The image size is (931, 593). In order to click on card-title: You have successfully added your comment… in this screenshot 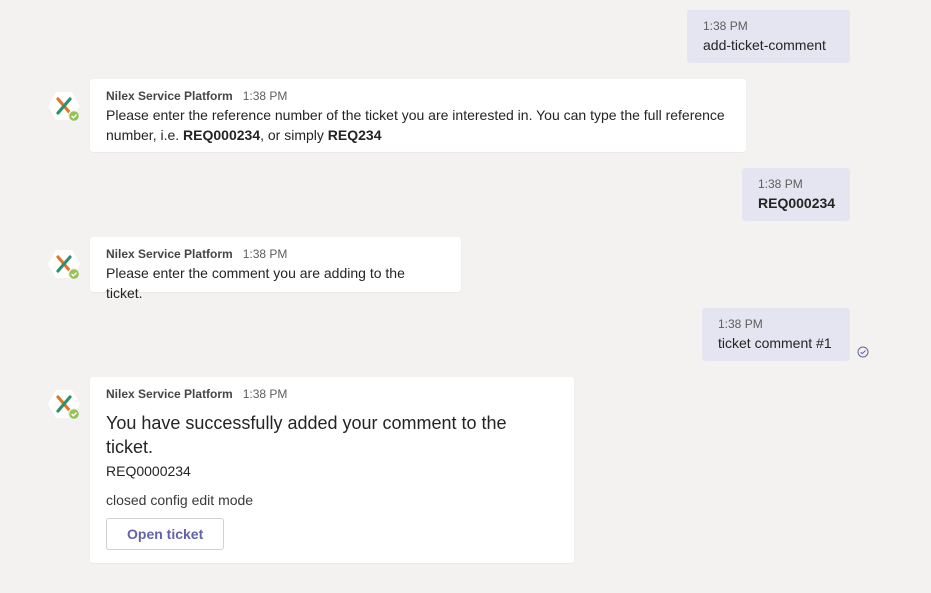, I will do `click(306, 435)`.